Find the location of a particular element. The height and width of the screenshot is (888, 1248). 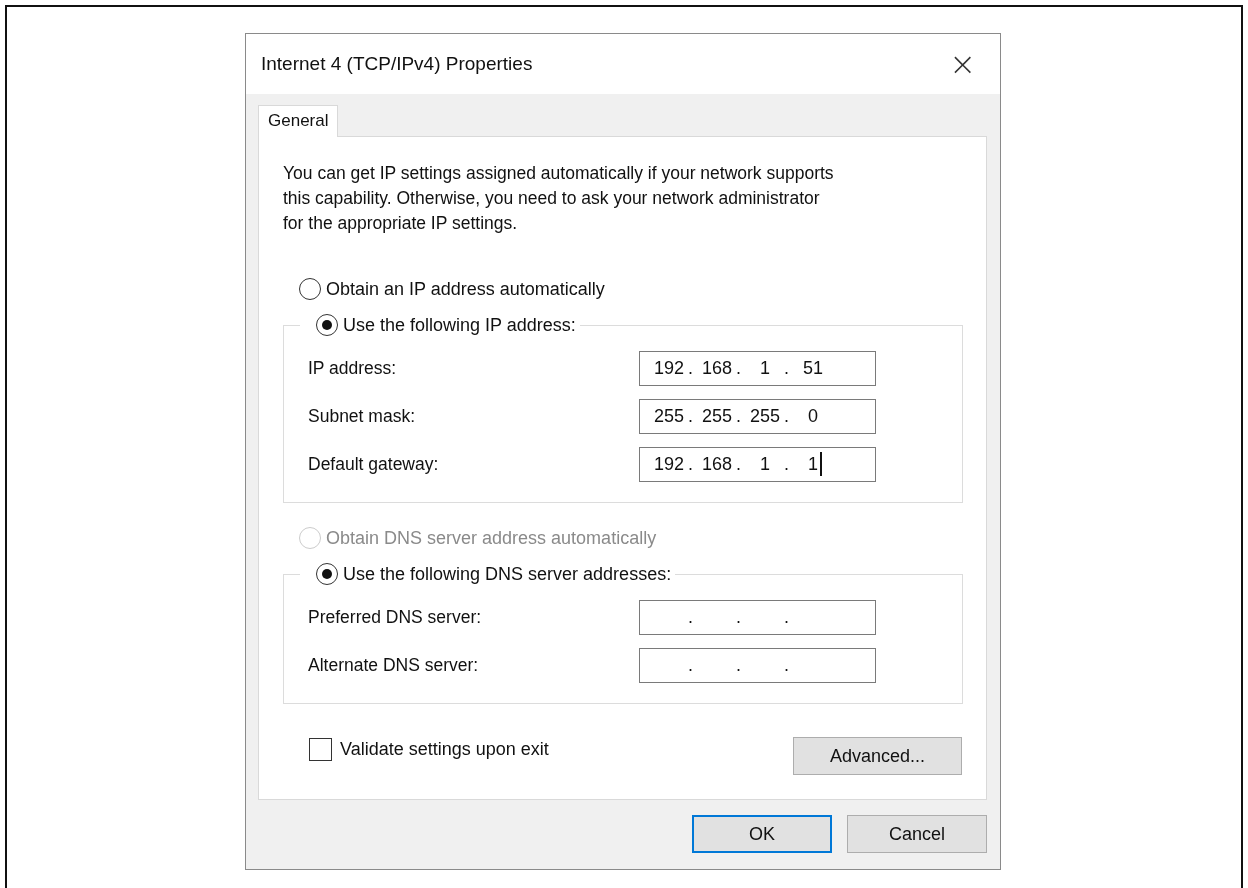

close-button: × is located at coordinates (962, 64).